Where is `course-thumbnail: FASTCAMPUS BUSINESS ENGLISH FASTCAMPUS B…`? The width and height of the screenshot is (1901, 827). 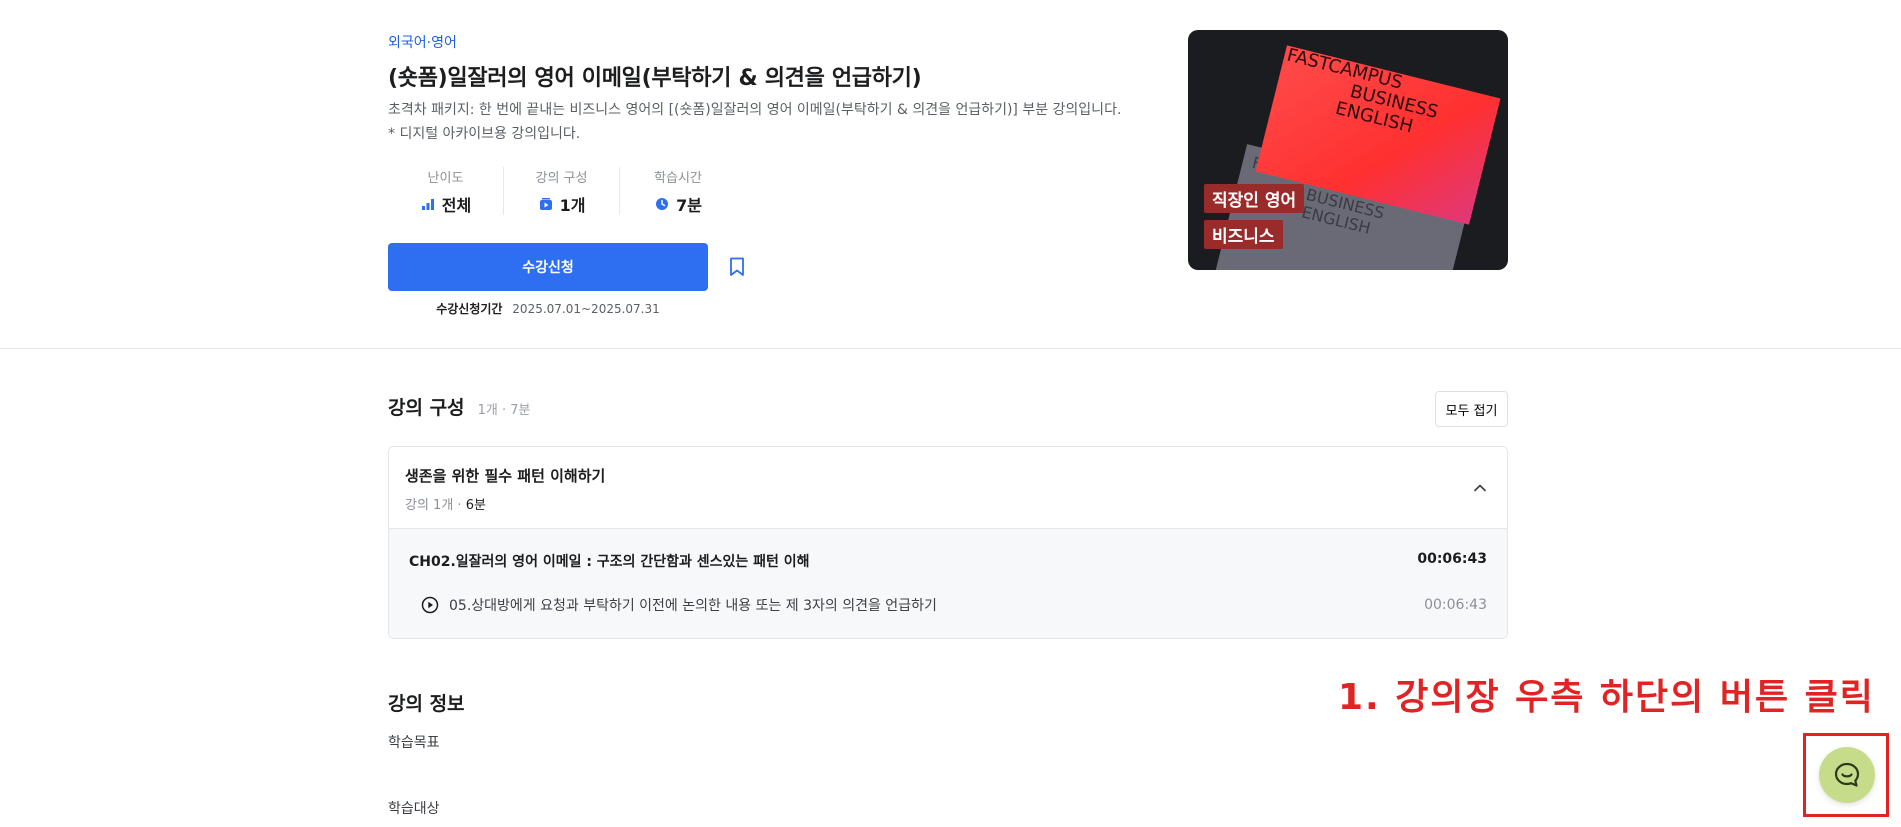 course-thumbnail: FASTCAMPUS BUSINESS ENGLISH FASTCAMPUS B… is located at coordinates (1348, 150).